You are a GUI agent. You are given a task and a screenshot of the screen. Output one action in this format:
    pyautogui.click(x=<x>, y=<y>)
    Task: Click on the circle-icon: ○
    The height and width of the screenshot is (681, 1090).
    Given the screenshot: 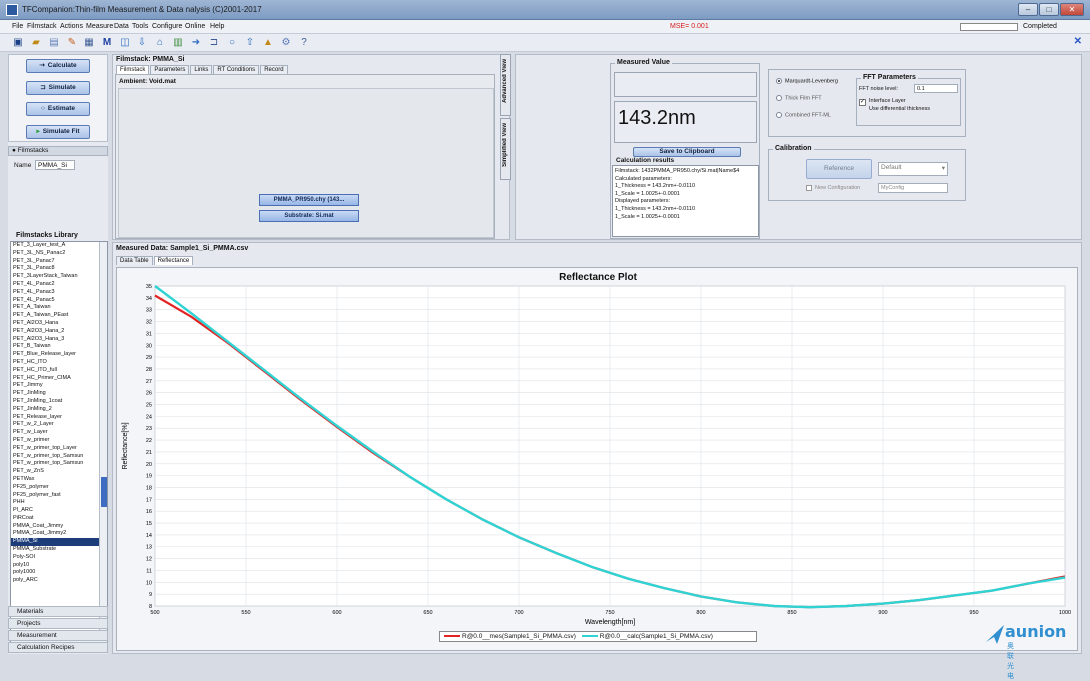 What is the action you would take?
    pyautogui.click(x=232, y=43)
    